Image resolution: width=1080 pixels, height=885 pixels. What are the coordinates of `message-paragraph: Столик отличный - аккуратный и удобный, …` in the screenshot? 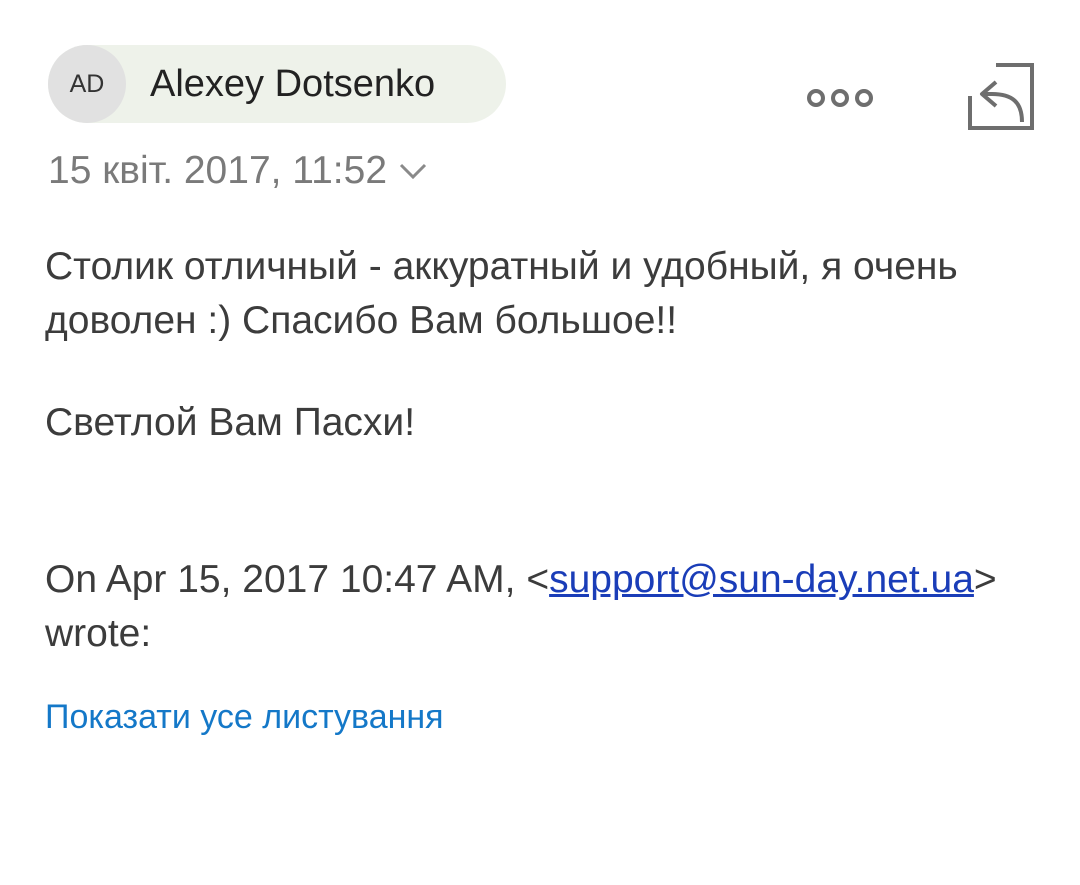 It's located at (501, 293).